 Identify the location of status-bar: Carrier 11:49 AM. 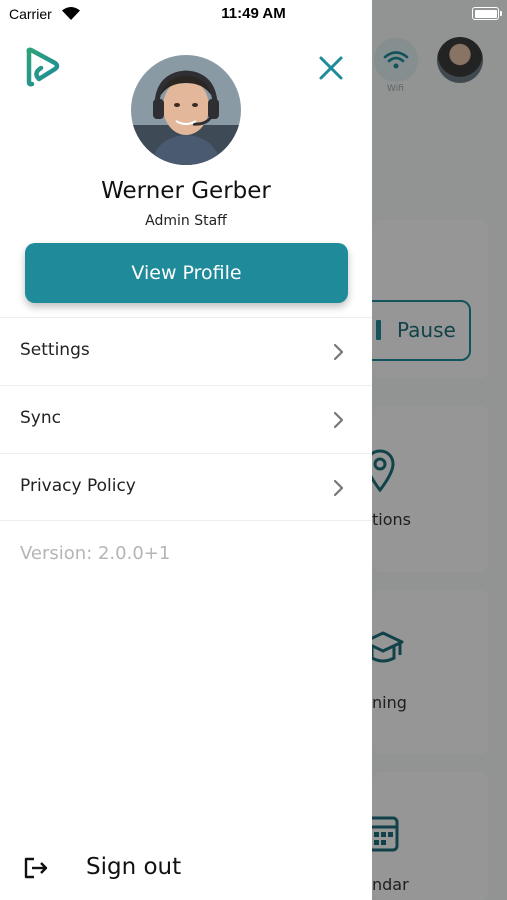
(253, 15).